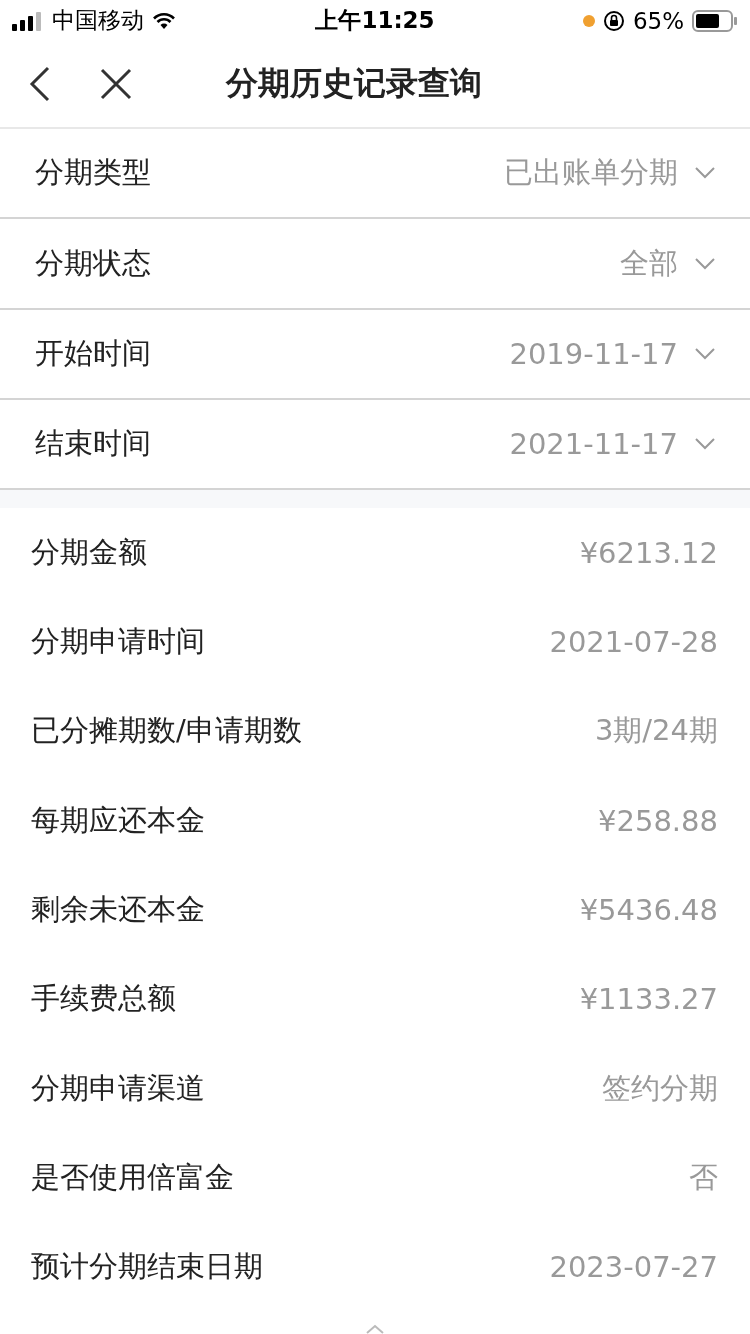 The height and width of the screenshot is (1334, 750). Describe the element at coordinates (167, 731) in the screenshot. I see `detail-label: 已分摊期数/申请期数` at that location.